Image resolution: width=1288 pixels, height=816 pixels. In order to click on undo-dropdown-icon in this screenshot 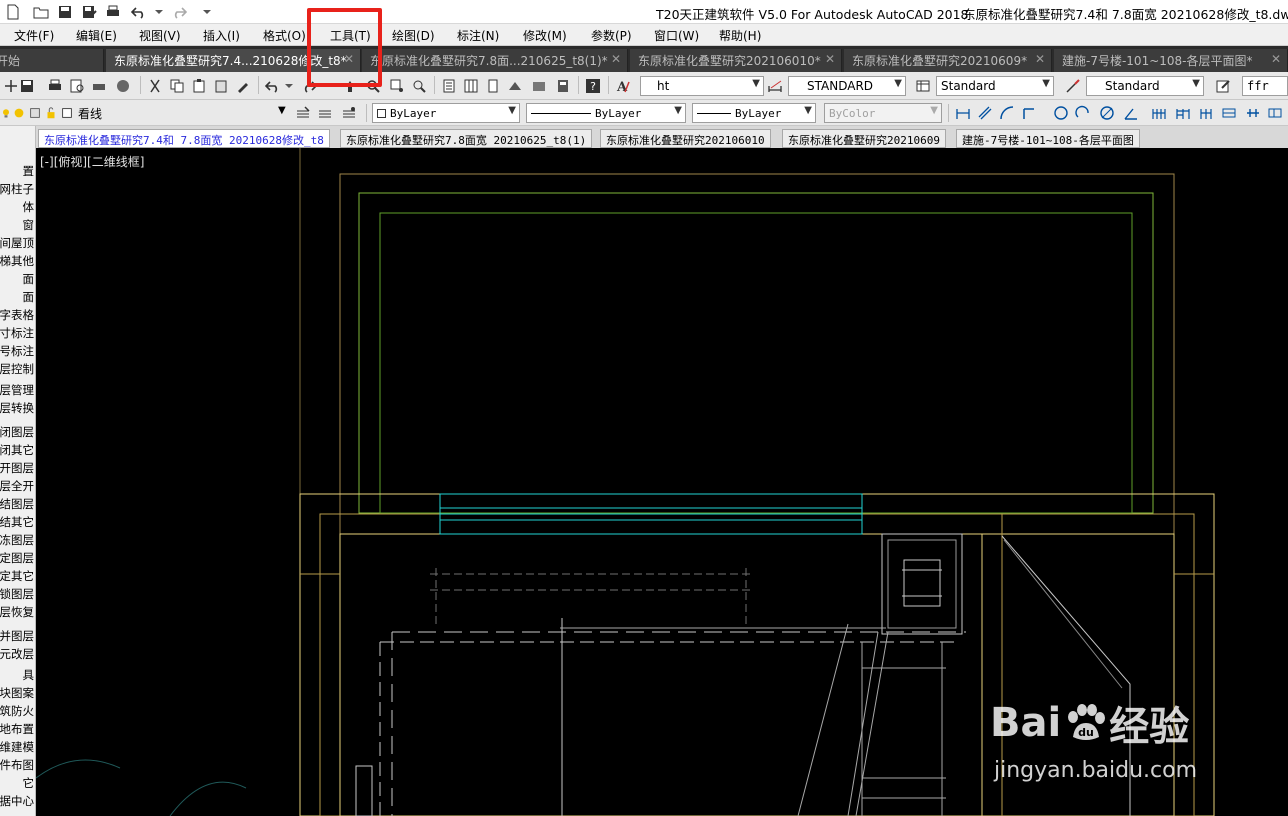, I will do `click(159, 12)`.